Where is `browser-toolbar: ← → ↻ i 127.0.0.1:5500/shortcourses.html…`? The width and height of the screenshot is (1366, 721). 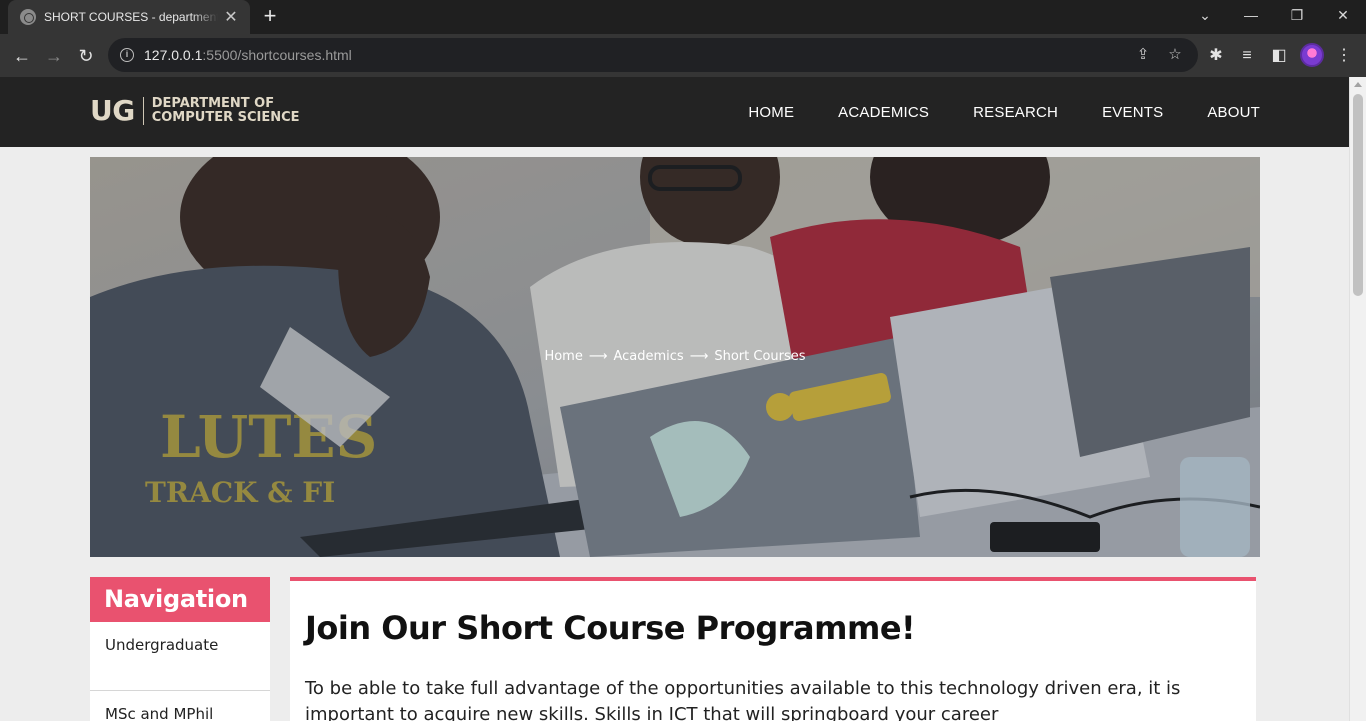
browser-toolbar: ← → ↻ i 127.0.0.1:5500/shortcourses.html… is located at coordinates (683, 55).